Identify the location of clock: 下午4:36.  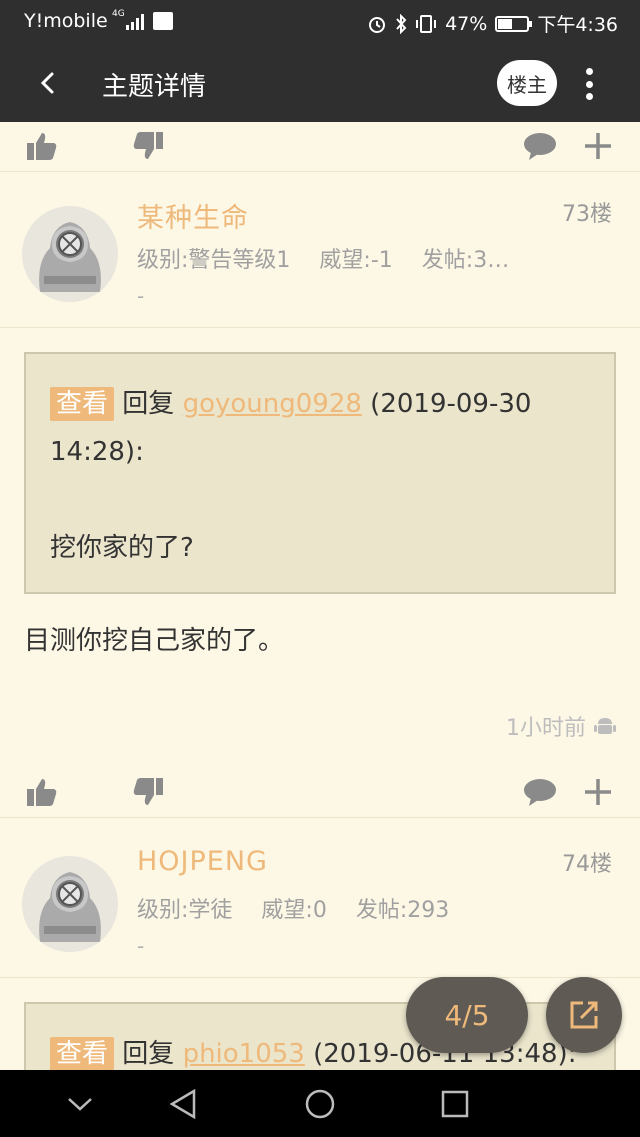
(577, 25).